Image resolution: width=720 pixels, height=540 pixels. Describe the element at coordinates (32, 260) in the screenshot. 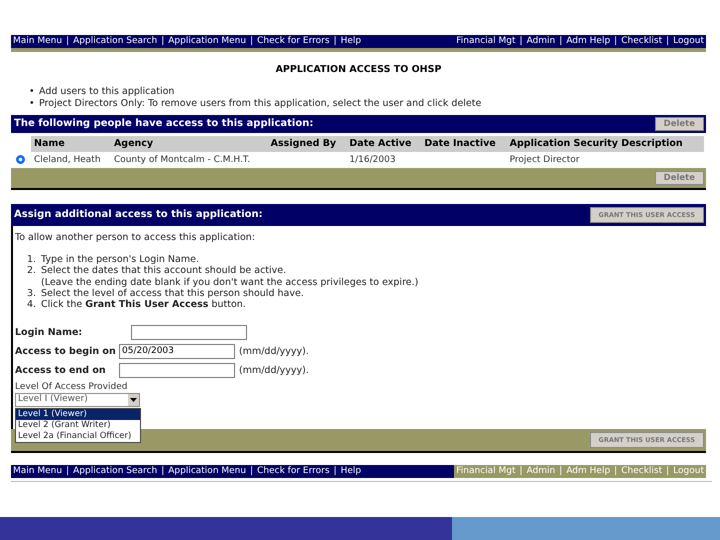

I see `step-number: 1.` at that location.